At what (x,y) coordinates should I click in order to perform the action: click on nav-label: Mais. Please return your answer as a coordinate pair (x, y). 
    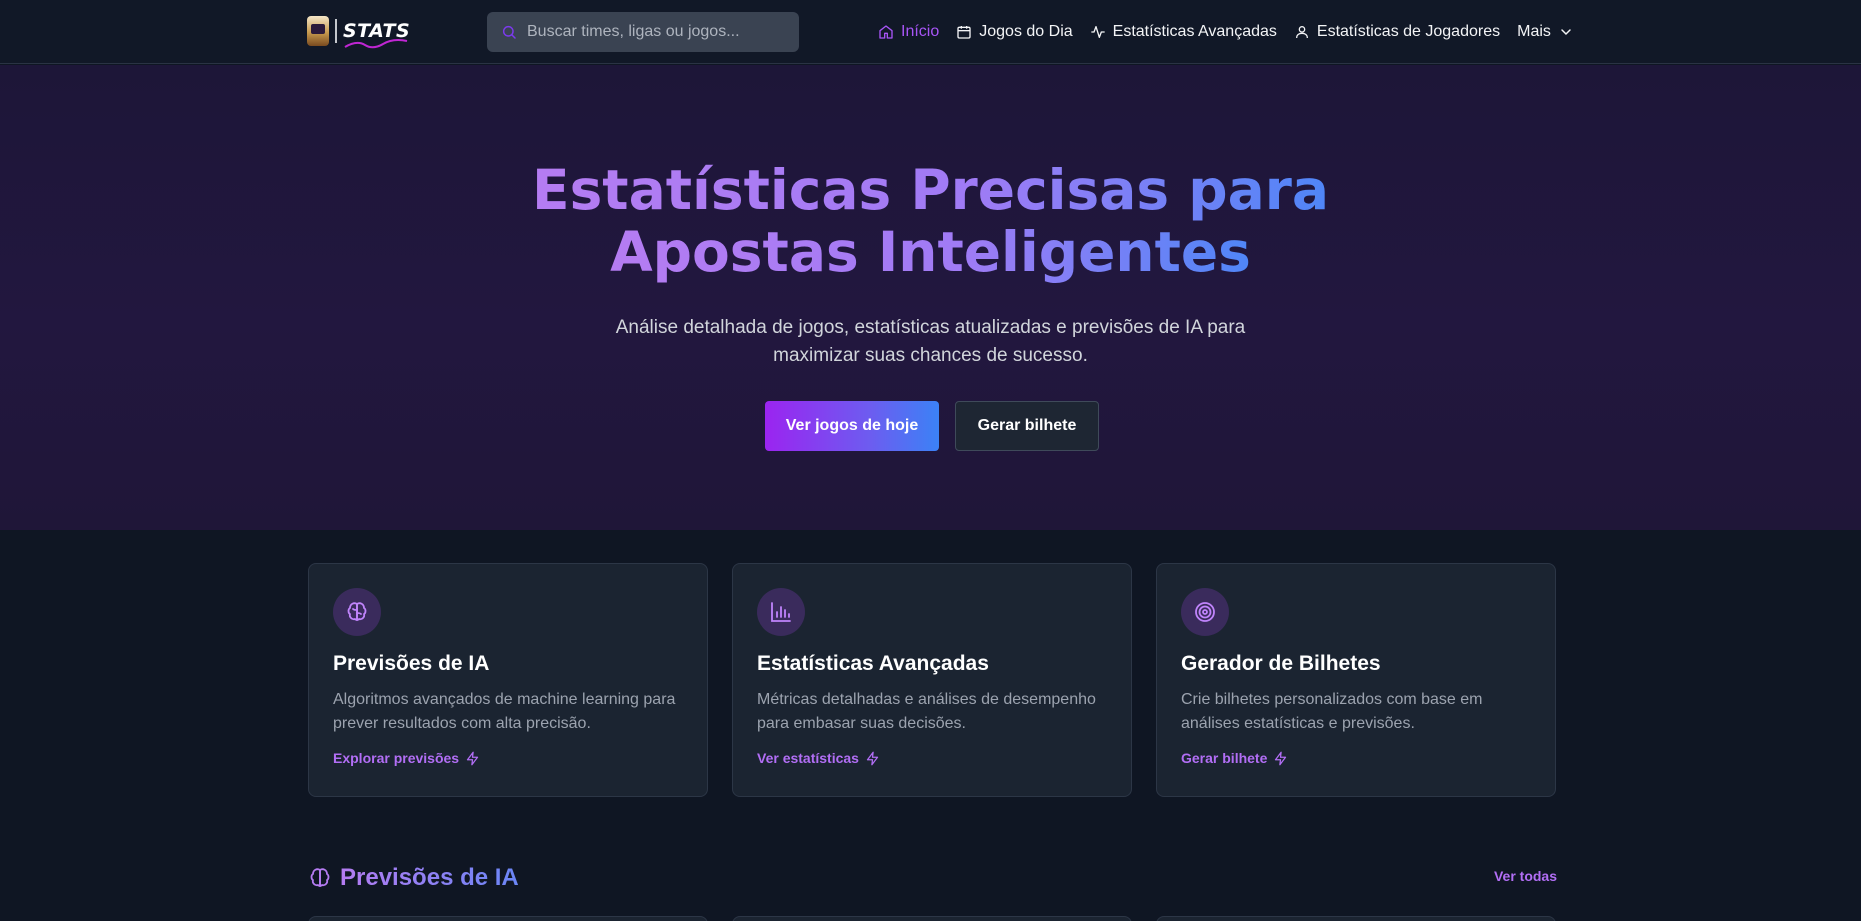
    Looking at the image, I should click on (1534, 31).